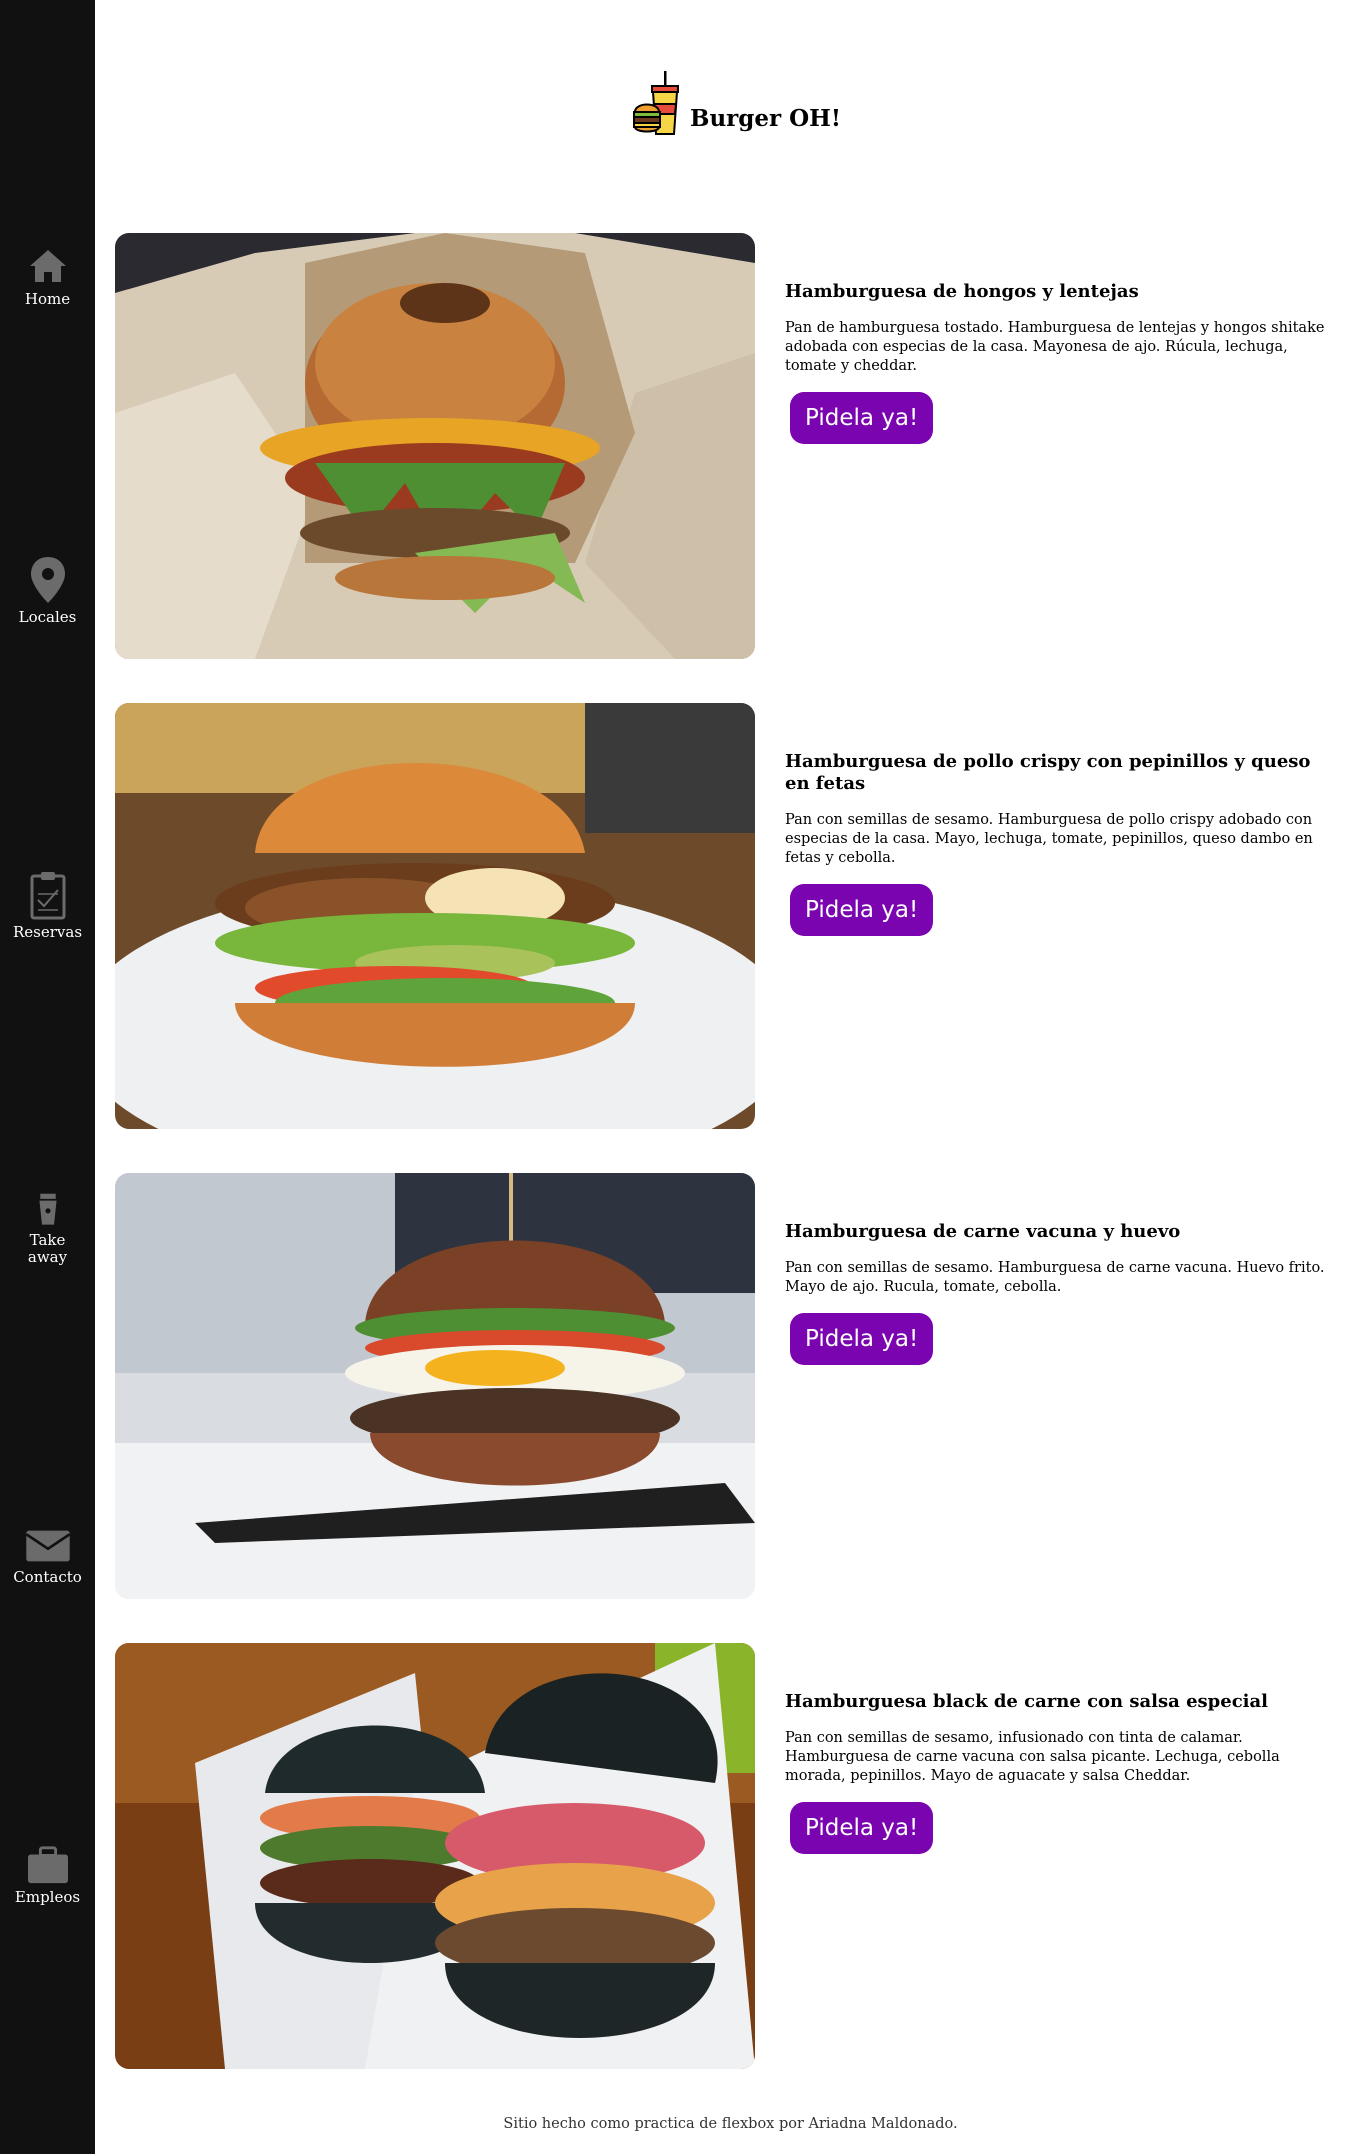 The image size is (1366, 2154). Describe the element at coordinates (47, 932) in the screenshot. I see `nav-label: Reservas` at that location.